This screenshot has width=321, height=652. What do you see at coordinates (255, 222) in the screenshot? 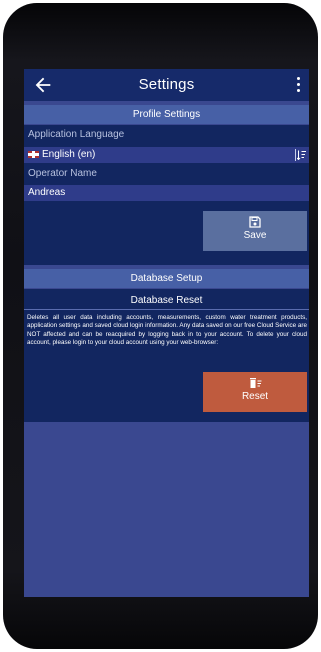
I see `save-icon` at bounding box center [255, 222].